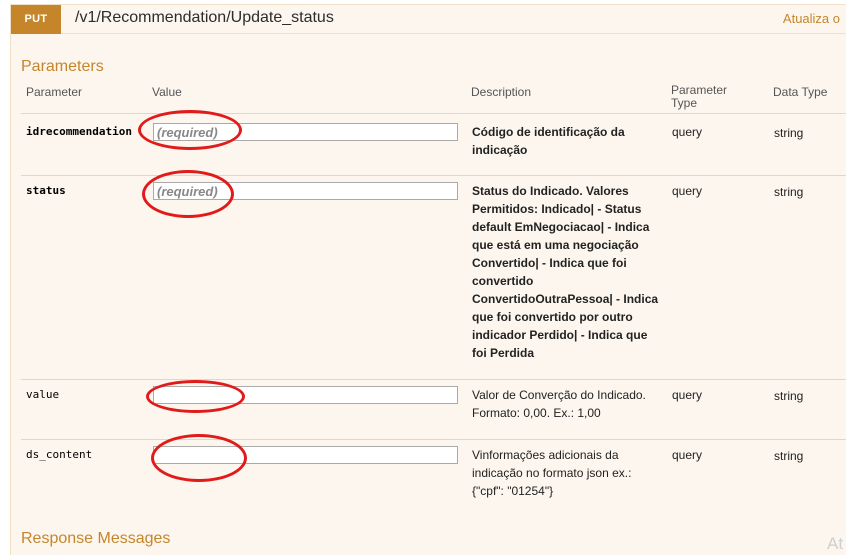 This screenshot has width=846, height=555. I want to click on param-type-value: query, so click(687, 395).